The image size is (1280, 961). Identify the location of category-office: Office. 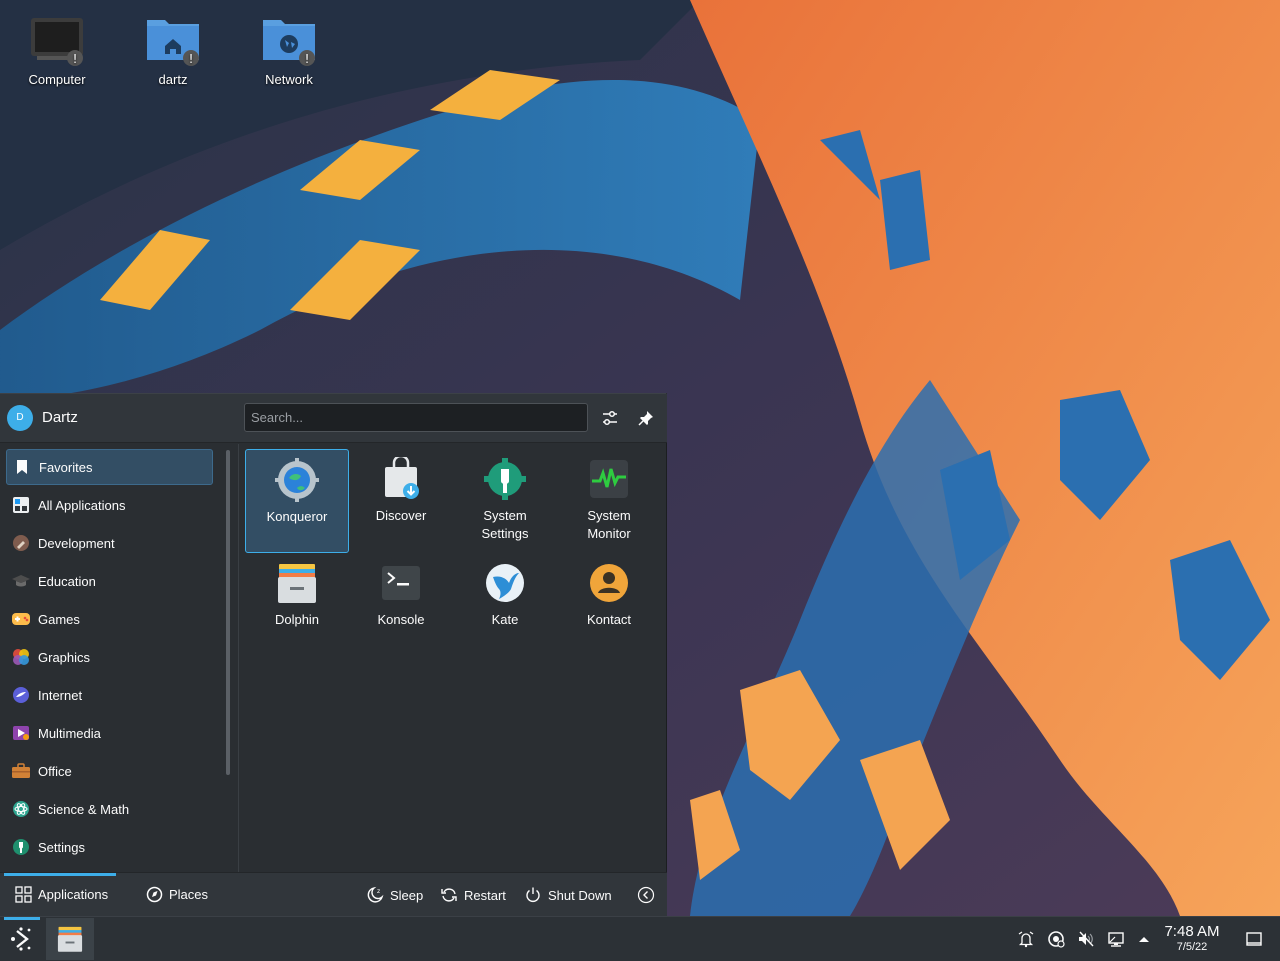
(109, 771).